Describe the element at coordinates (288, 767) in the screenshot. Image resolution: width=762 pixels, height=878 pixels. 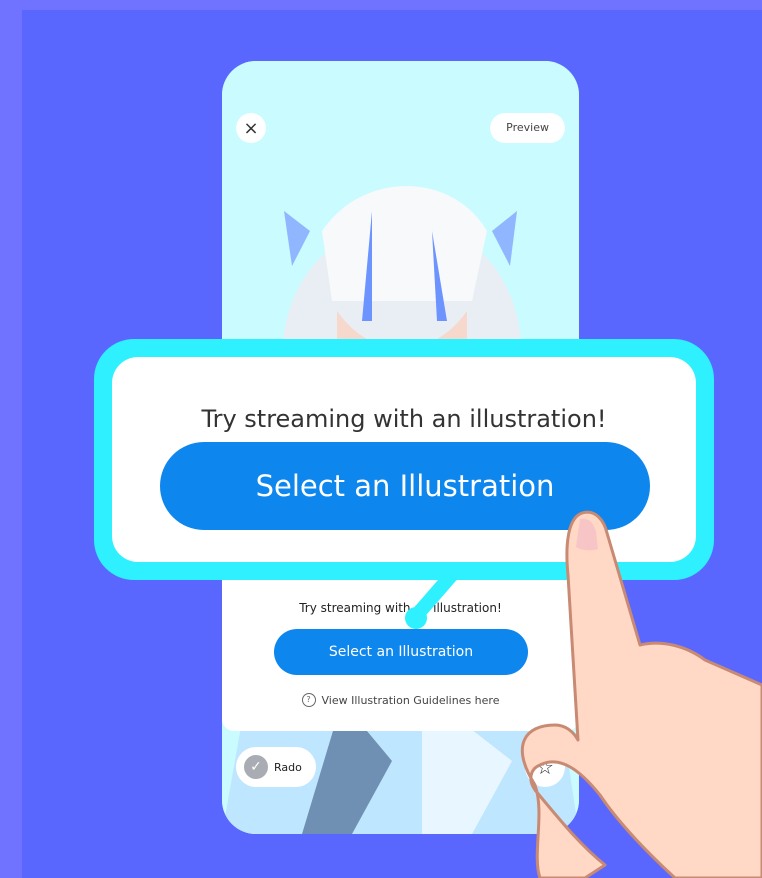
I see `user-name: Rado` at that location.